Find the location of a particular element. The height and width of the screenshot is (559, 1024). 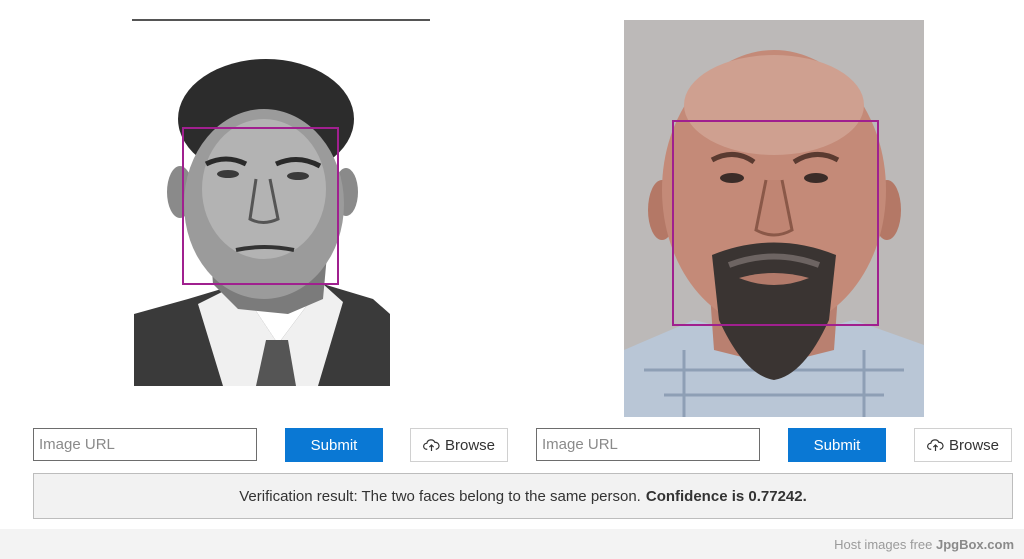

face-detection-box-left is located at coordinates (260, 206).